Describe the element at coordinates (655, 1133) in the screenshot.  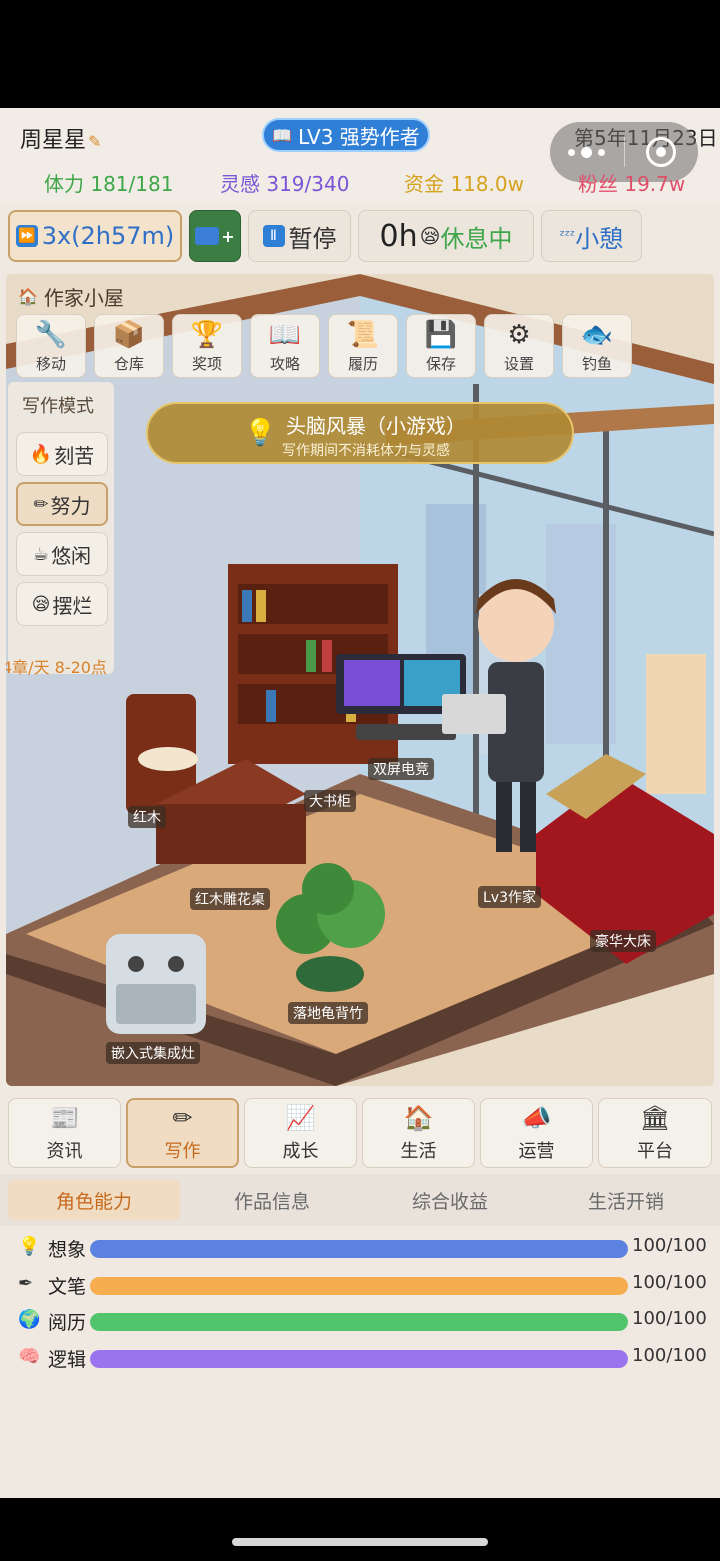
I see `nav-platform: 🏛 平台` at that location.